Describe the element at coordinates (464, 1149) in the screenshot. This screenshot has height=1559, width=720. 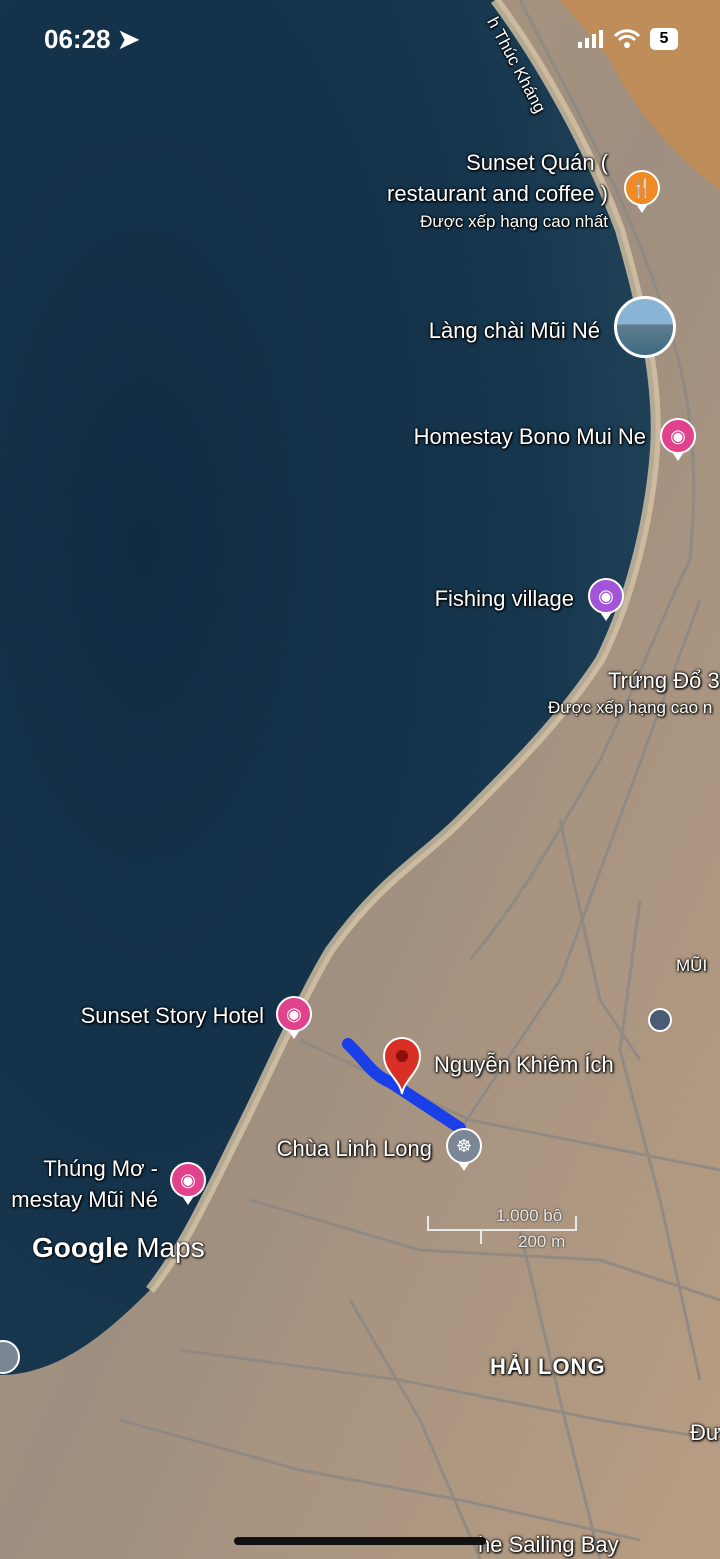
I see `dharma-wheel-icon: ☸` at that location.